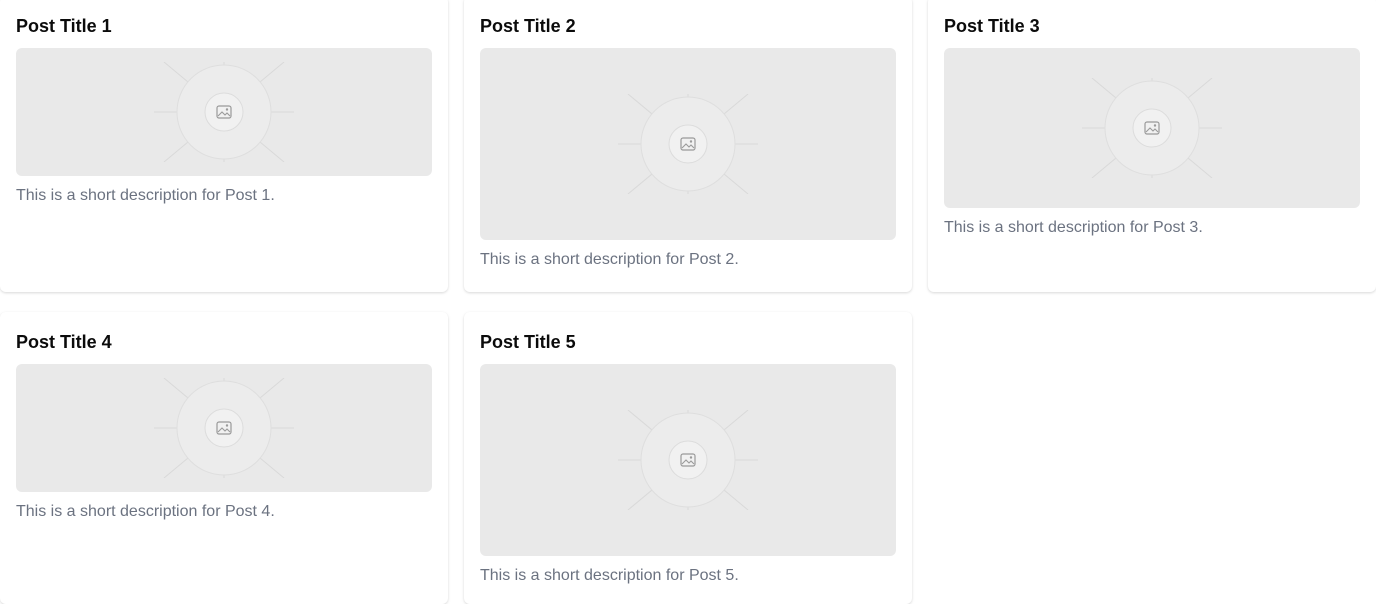  I want to click on post-description: This is a short description for Post 5., so click(609, 575).